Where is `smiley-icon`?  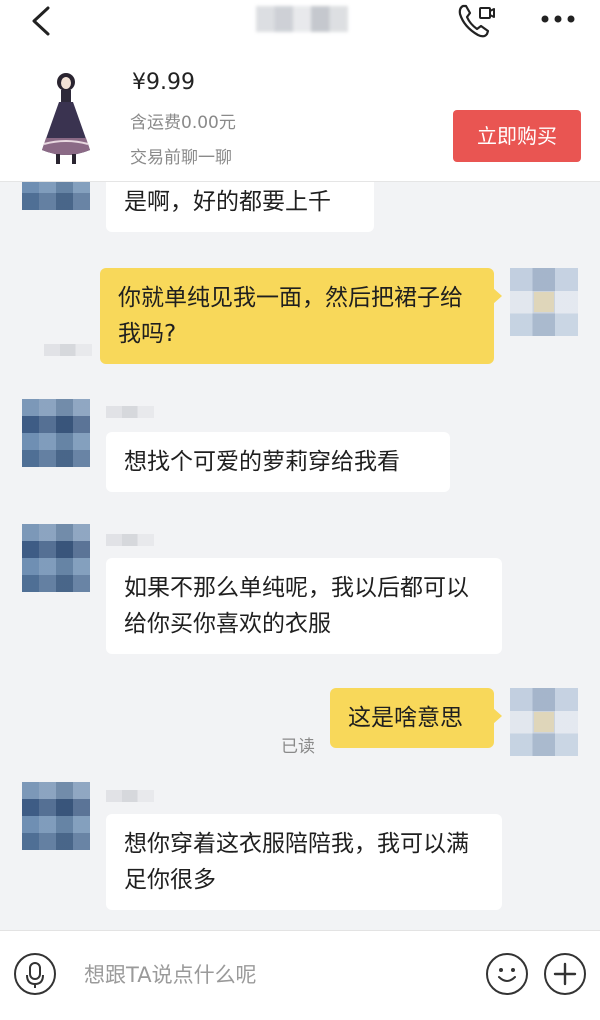
smiley-icon is located at coordinates (507, 974).